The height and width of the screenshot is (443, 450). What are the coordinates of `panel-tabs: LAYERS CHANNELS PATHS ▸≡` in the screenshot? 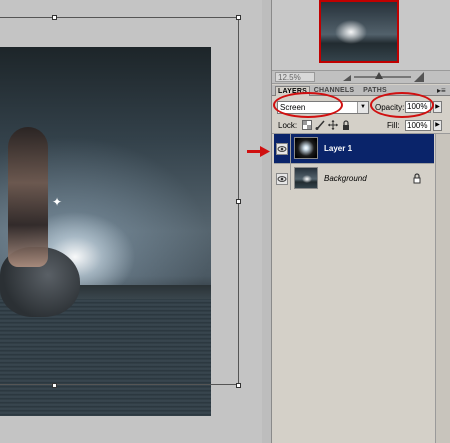 It's located at (361, 90).